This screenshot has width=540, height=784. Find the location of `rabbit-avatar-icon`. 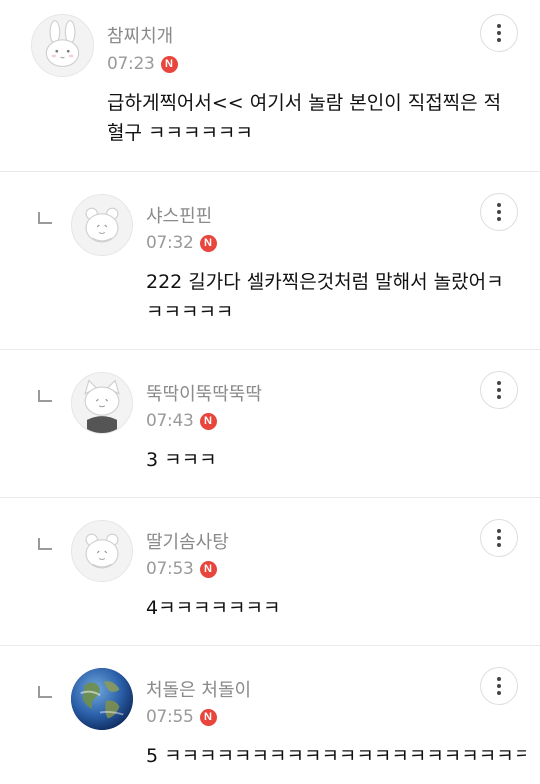

rabbit-avatar-icon is located at coordinates (62, 45).